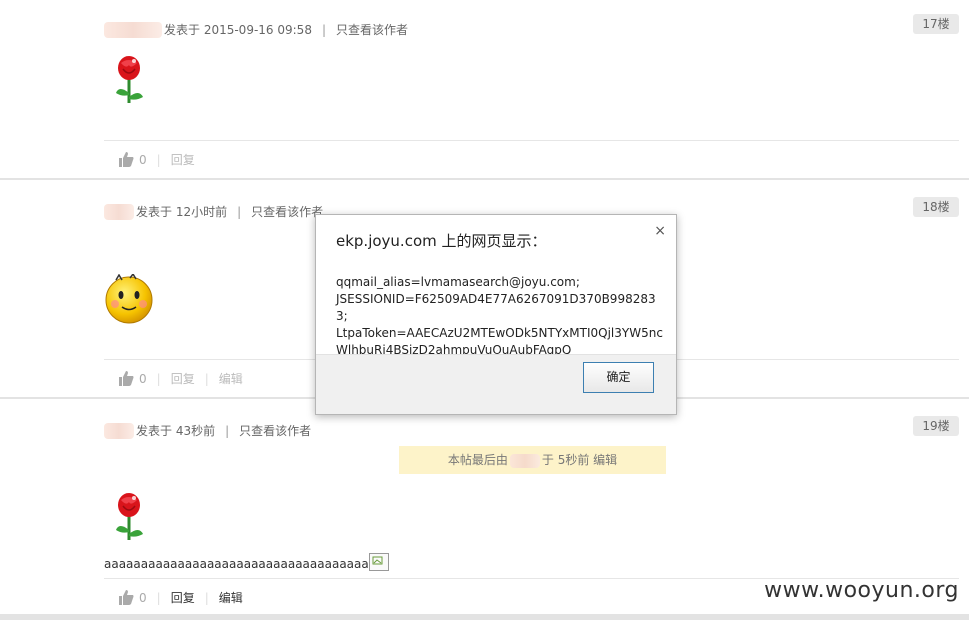 Image resolution: width=969 pixels, height=620 pixels. Describe the element at coordinates (524, 460) in the screenshot. I see `editor-name-blurred` at that location.